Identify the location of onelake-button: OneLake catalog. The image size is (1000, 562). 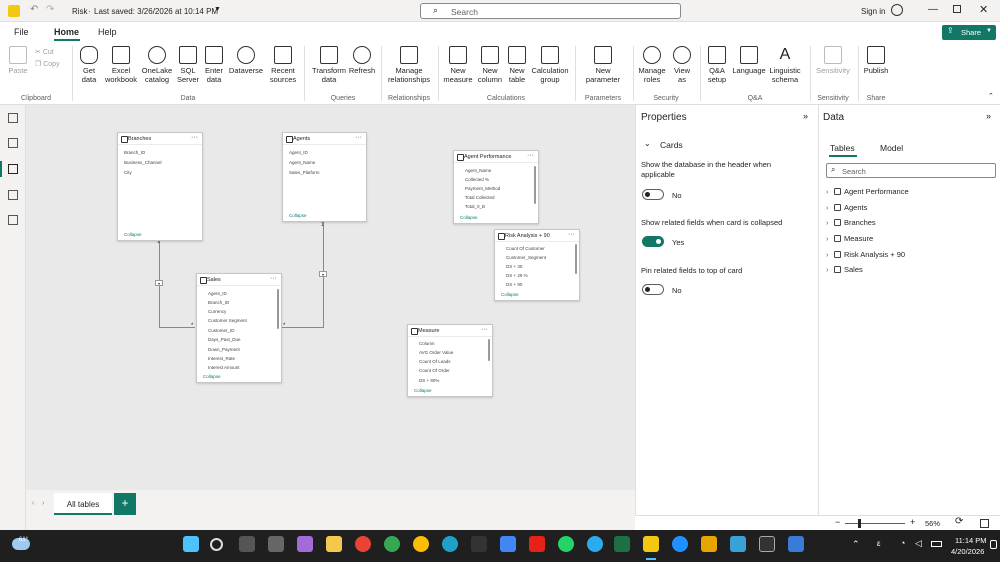
(157, 65).